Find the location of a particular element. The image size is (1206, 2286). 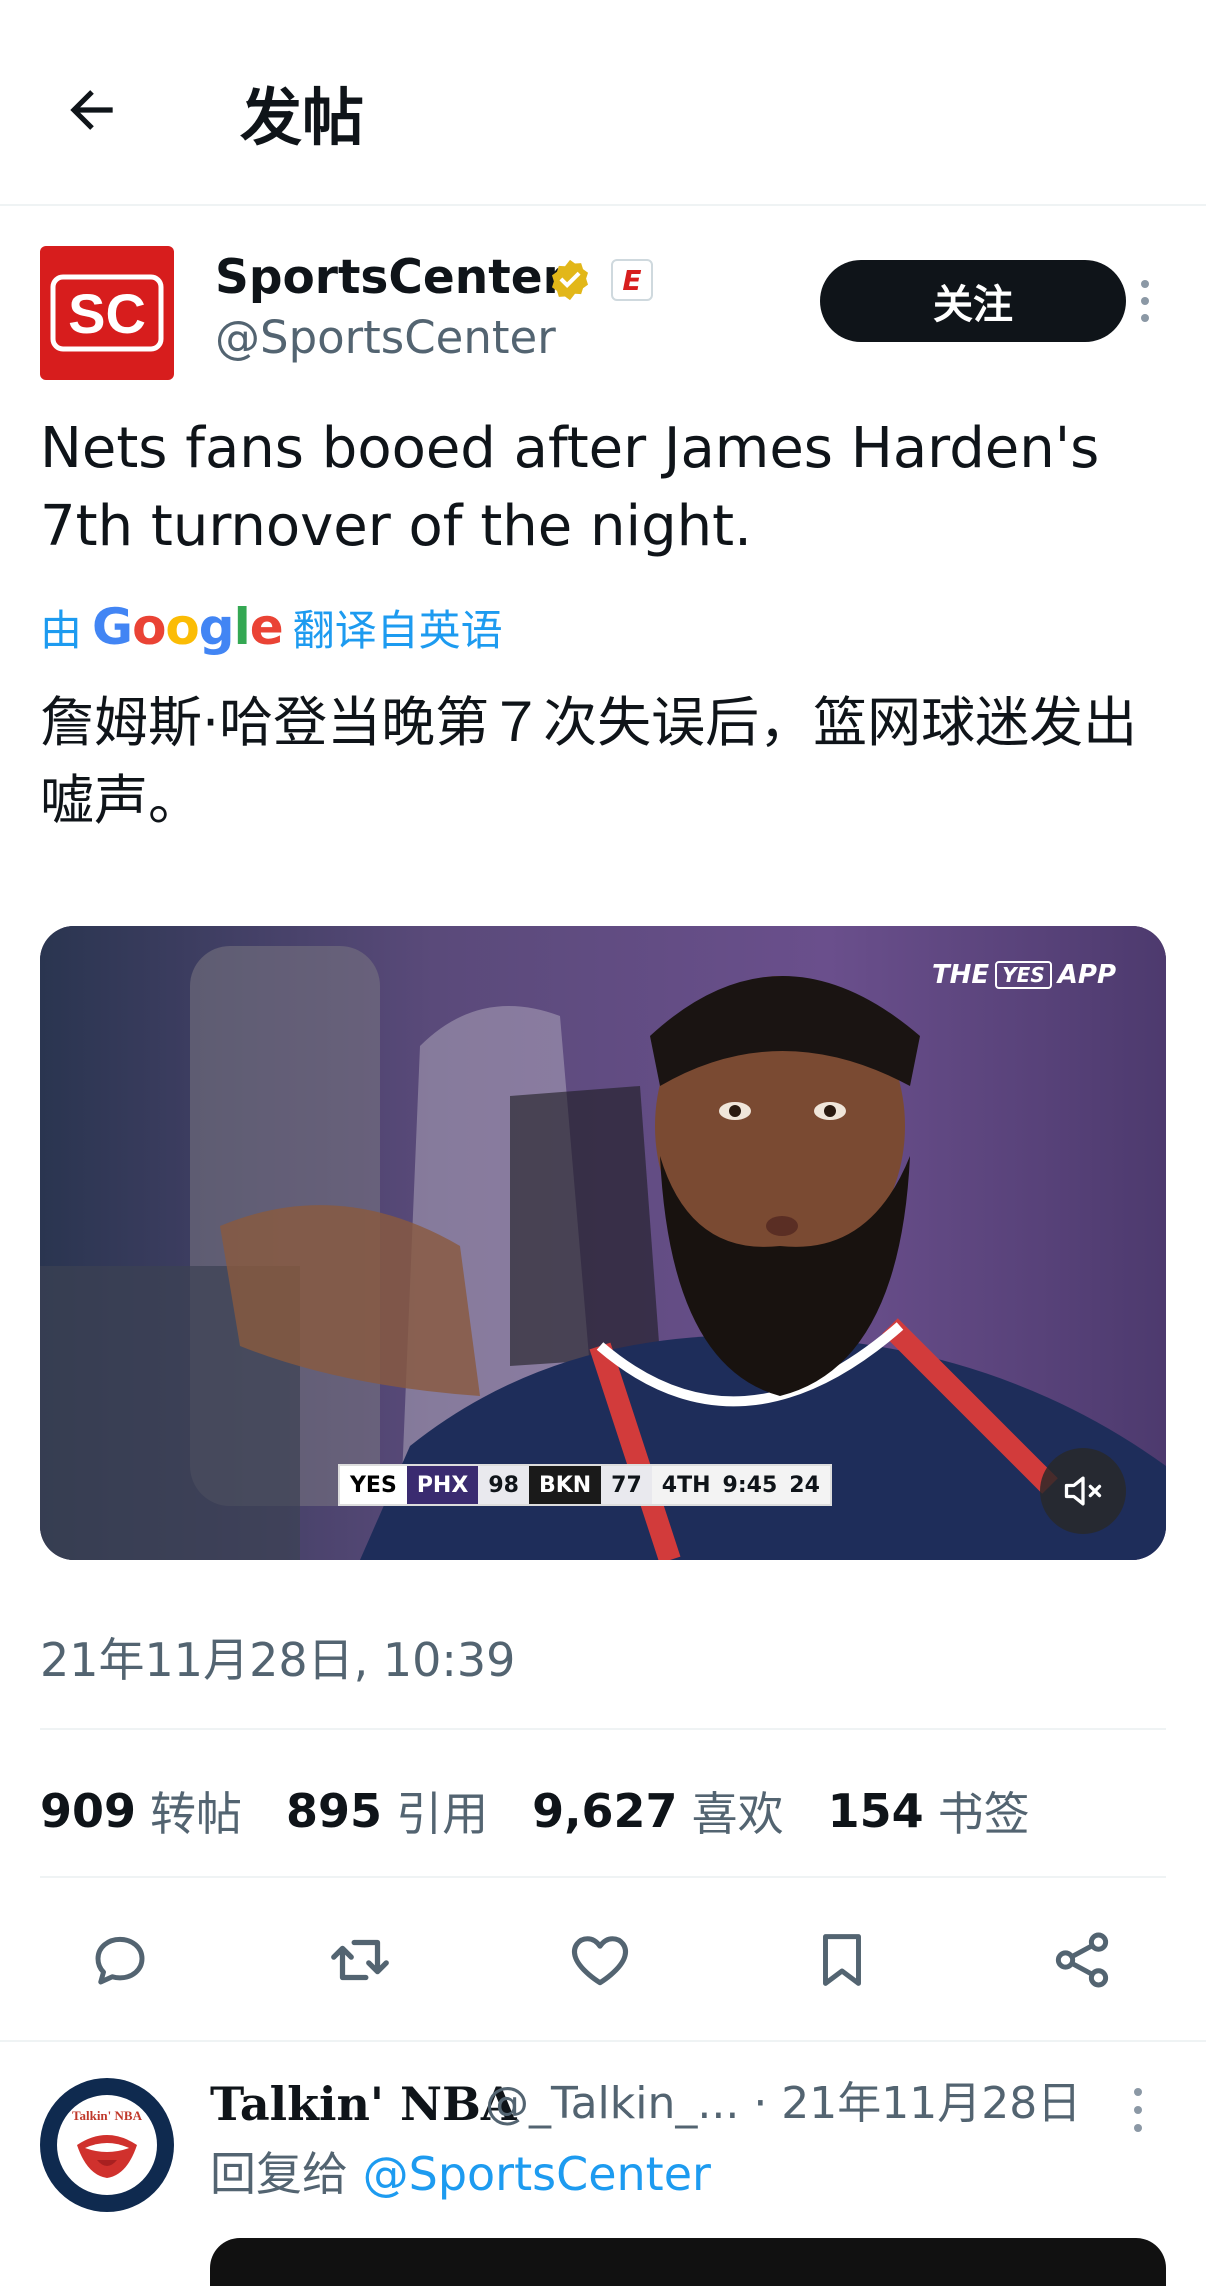

scorebug: YES PHX 98 BKN 77 4TH 9:45 24 is located at coordinates (585, 1485).